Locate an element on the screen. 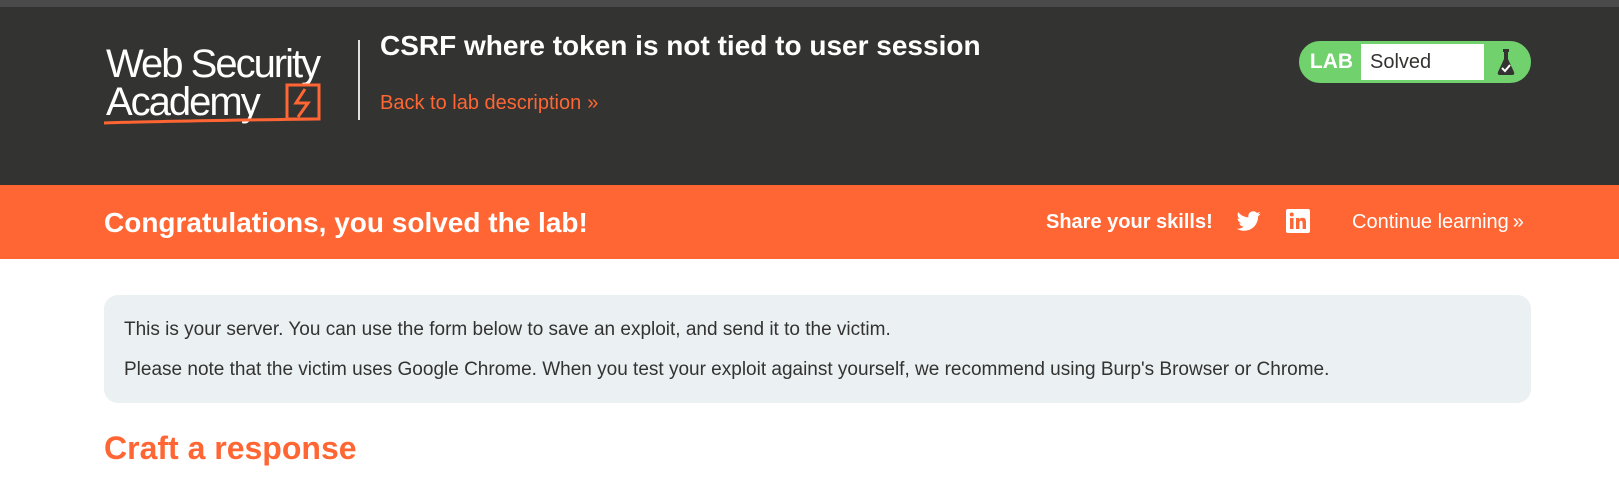  academy-logo-graphic: Web Security Academy is located at coordinates (213, 83).